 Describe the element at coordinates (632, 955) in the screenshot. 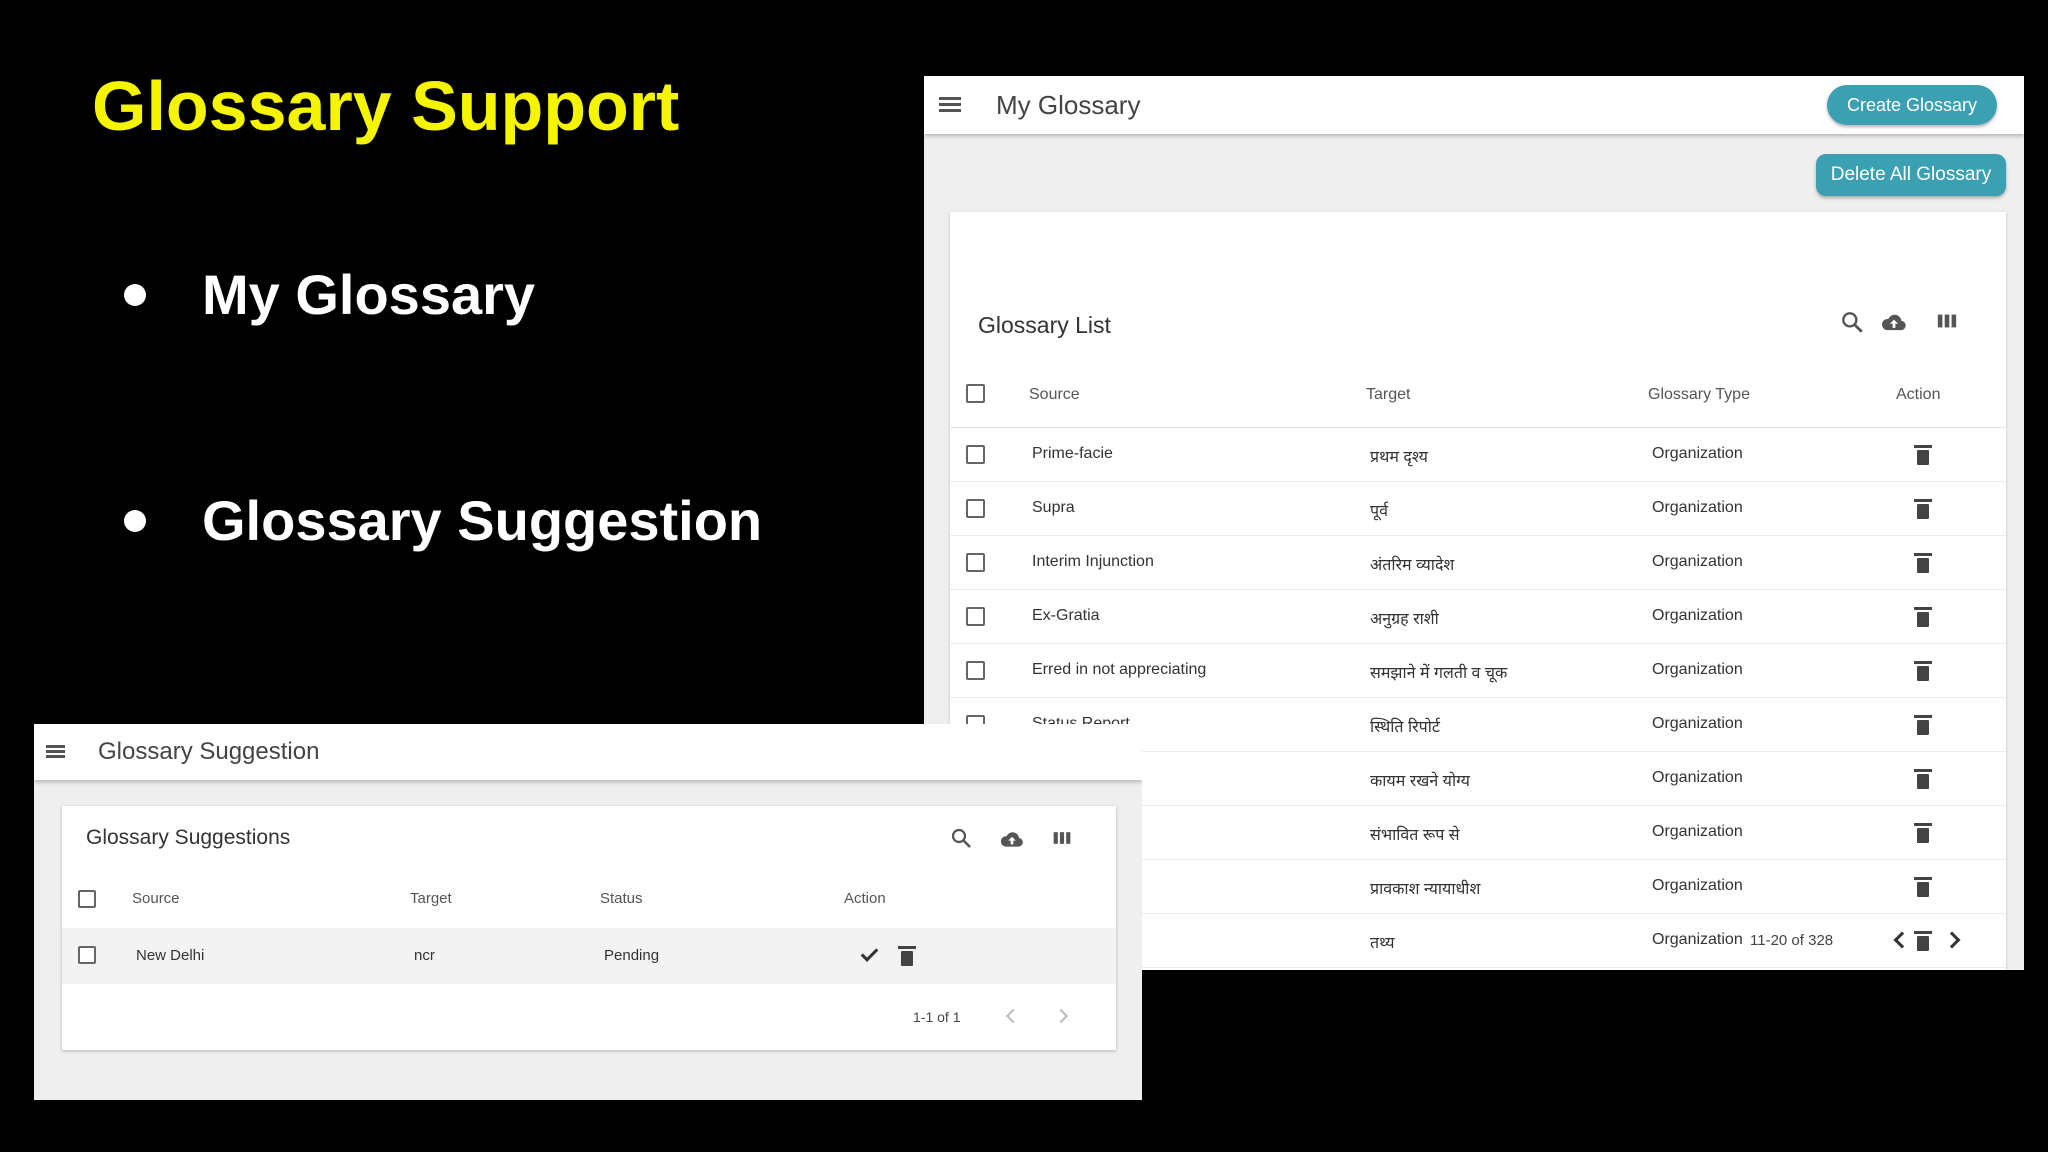

I see `cell-status: Pending` at that location.